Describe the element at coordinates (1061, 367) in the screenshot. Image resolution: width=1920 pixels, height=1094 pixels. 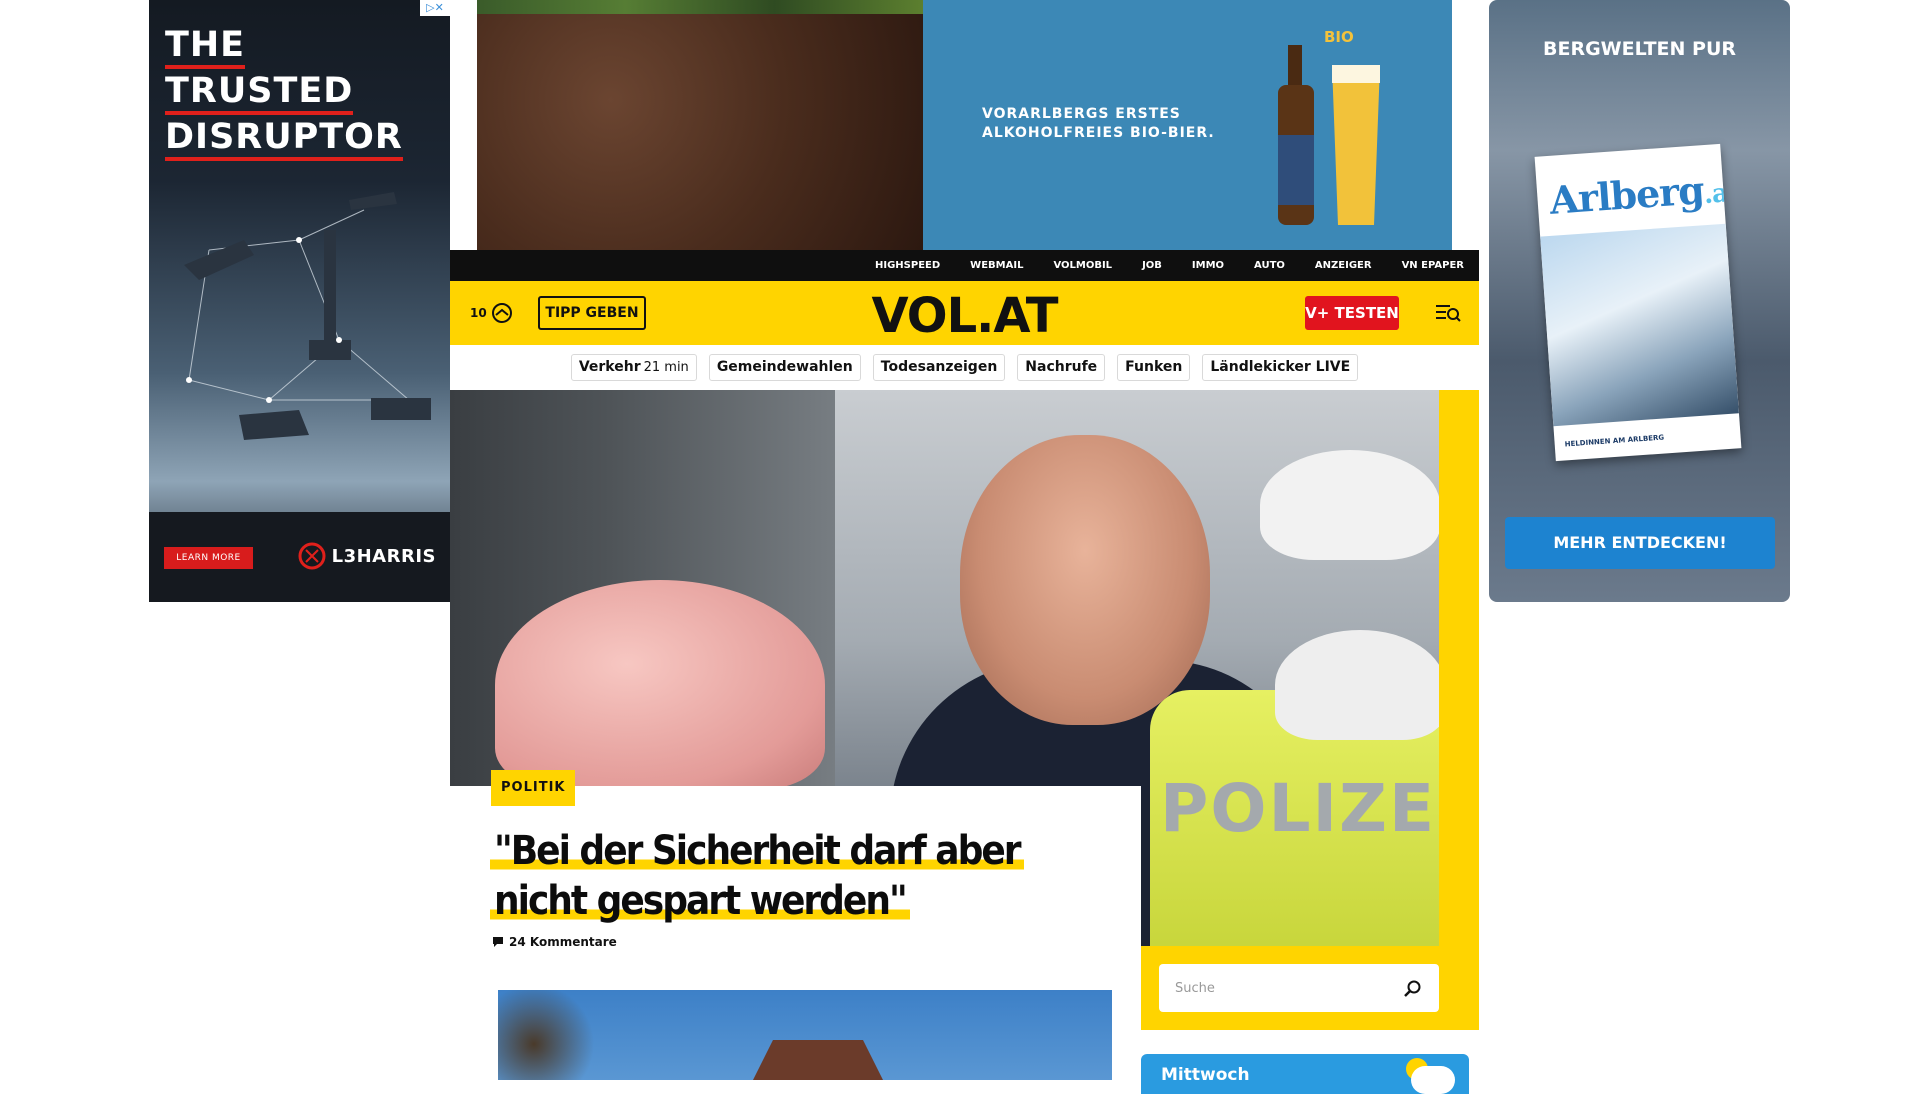
I see `chip-nachrufe: Nachrufe` at that location.